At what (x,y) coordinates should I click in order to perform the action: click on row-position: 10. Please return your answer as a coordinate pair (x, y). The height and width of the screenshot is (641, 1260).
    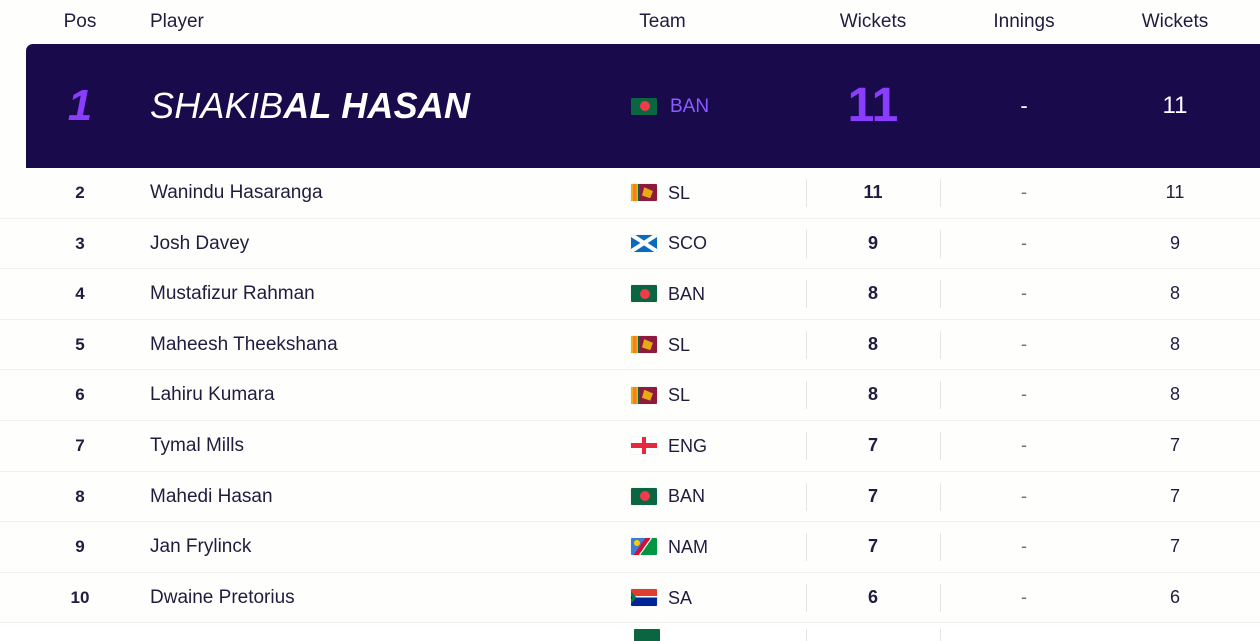
    Looking at the image, I should click on (80, 597).